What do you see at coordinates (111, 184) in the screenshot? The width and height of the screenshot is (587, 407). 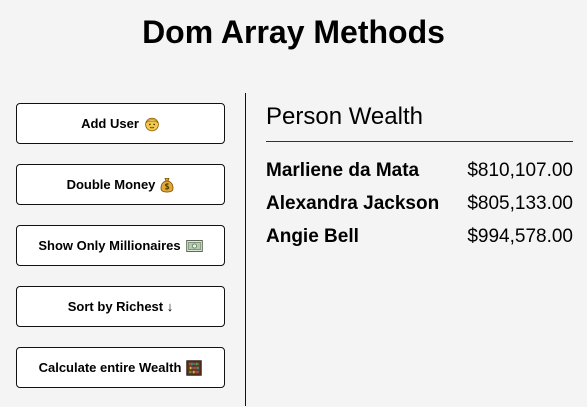 I see `double-money-label: Double Money` at bounding box center [111, 184].